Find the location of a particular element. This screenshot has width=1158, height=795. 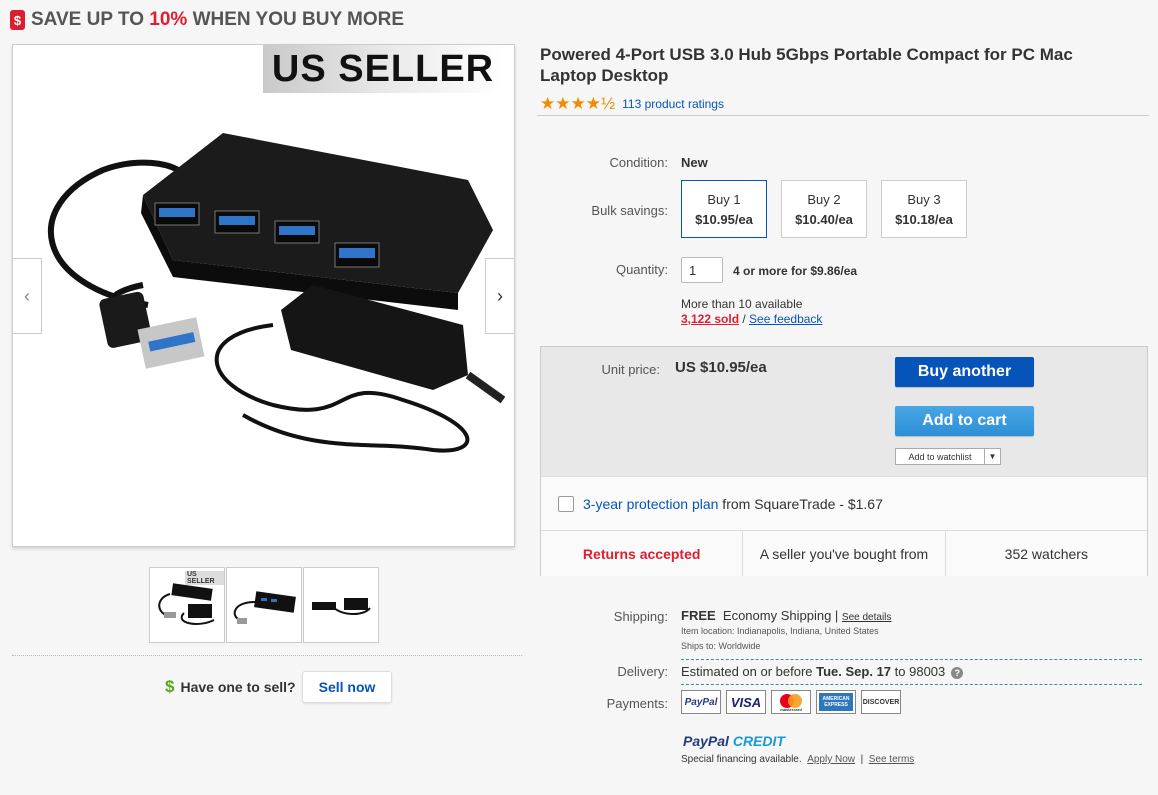

ships-to: Ships to: Worldwide is located at coordinates (721, 646).